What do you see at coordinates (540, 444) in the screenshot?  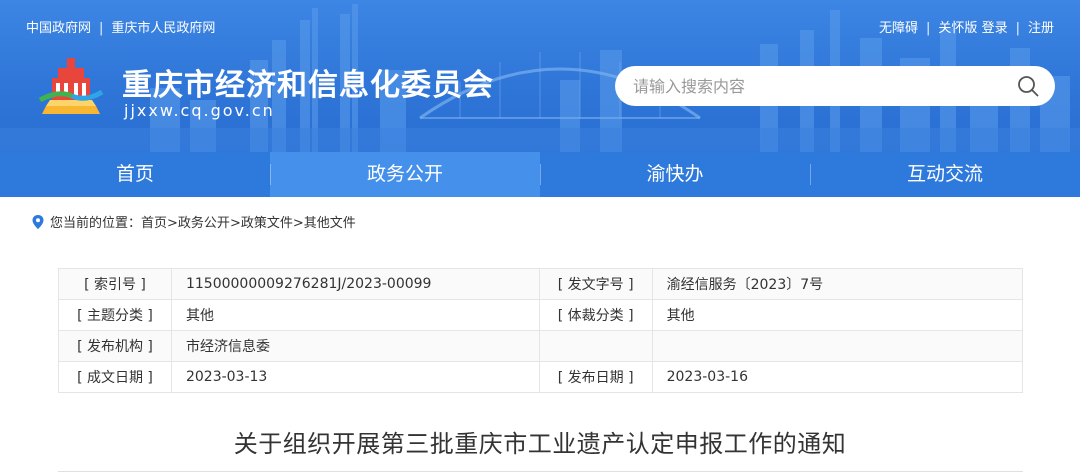 I see `document-title: 关于组织开展第三批重庆市工业遗产认定申报工作的通知` at bounding box center [540, 444].